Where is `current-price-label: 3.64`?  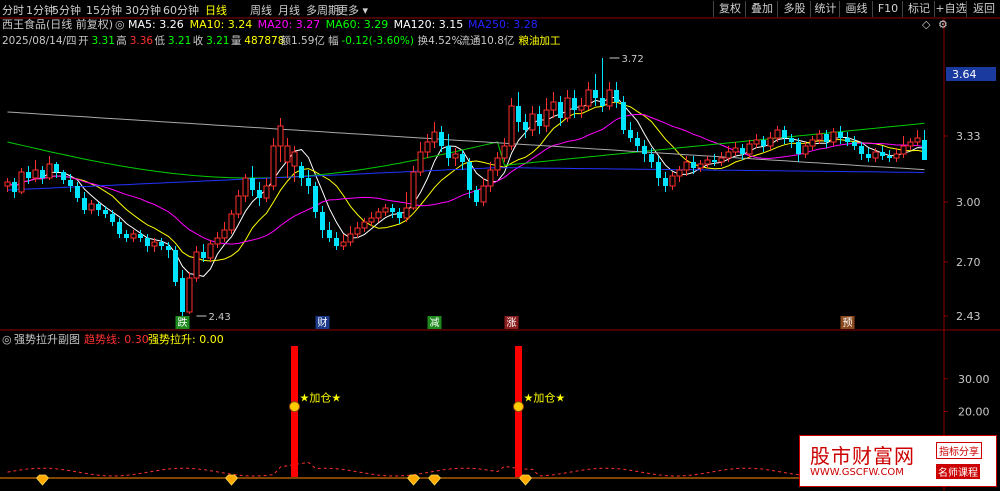
current-price-label: 3.64 is located at coordinates (964, 74).